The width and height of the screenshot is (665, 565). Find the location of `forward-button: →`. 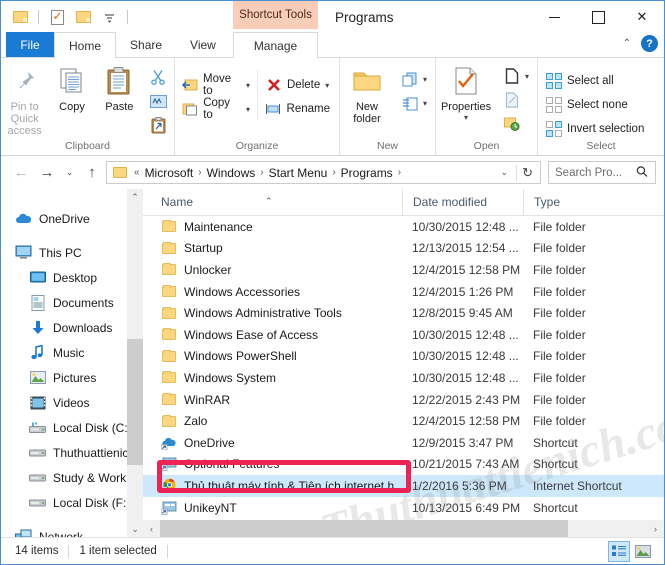

forward-button: → is located at coordinates (47, 173).